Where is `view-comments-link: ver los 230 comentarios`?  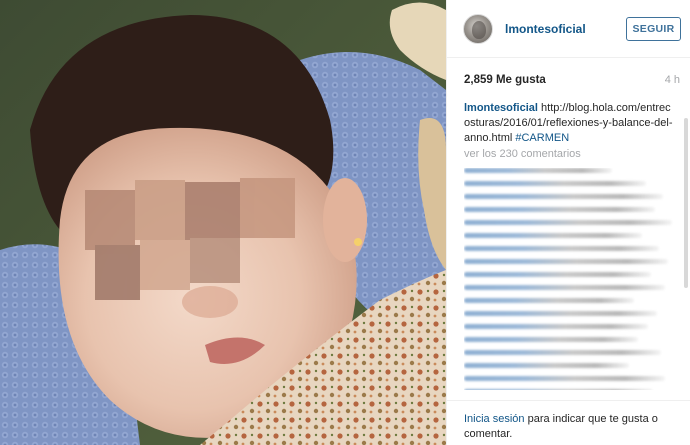 view-comments-link: ver los 230 comentarios is located at coordinates (522, 154).